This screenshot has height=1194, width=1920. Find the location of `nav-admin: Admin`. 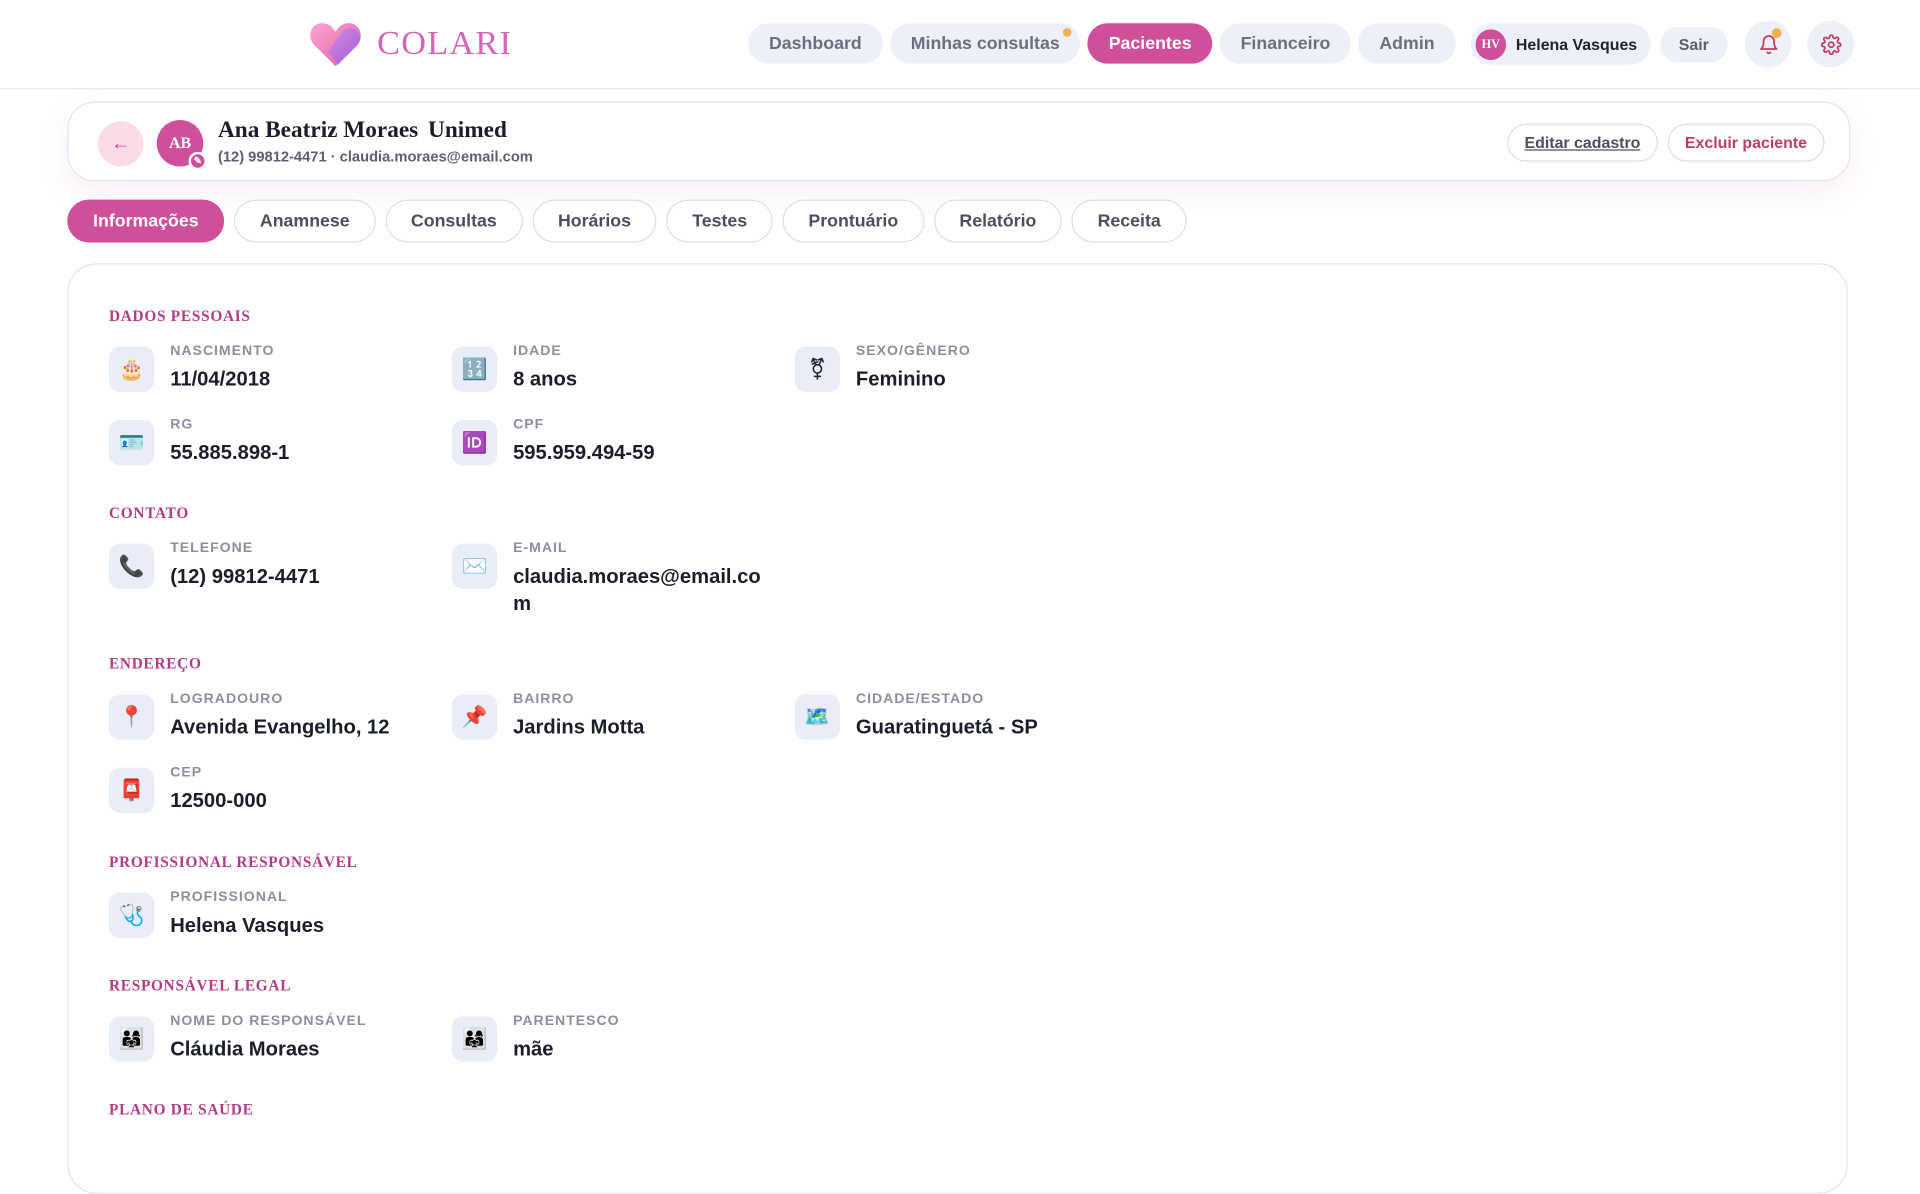

nav-admin: Admin is located at coordinates (1407, 43).